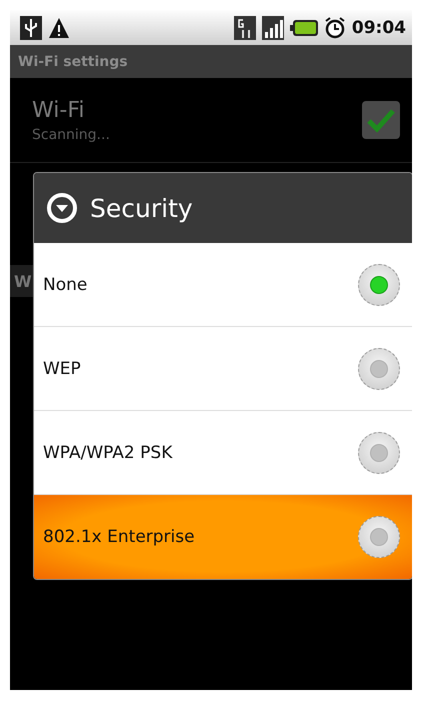 Image resolution: width=422 pixels, height=701 pixels. Describe the element at coordinates (381, 120) in the screenshot. I see `checkbox` at that location.